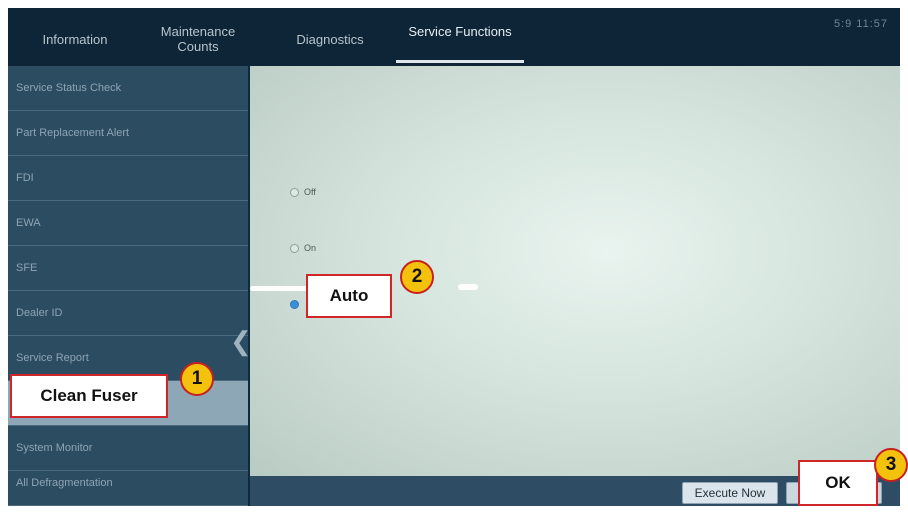 The width and height of the screenshot is (908, 514). What do you see at coordinates (730, 493) in the screenshot?
I see `execute-now-button: Execute Now` at bounding box center [730, 493].